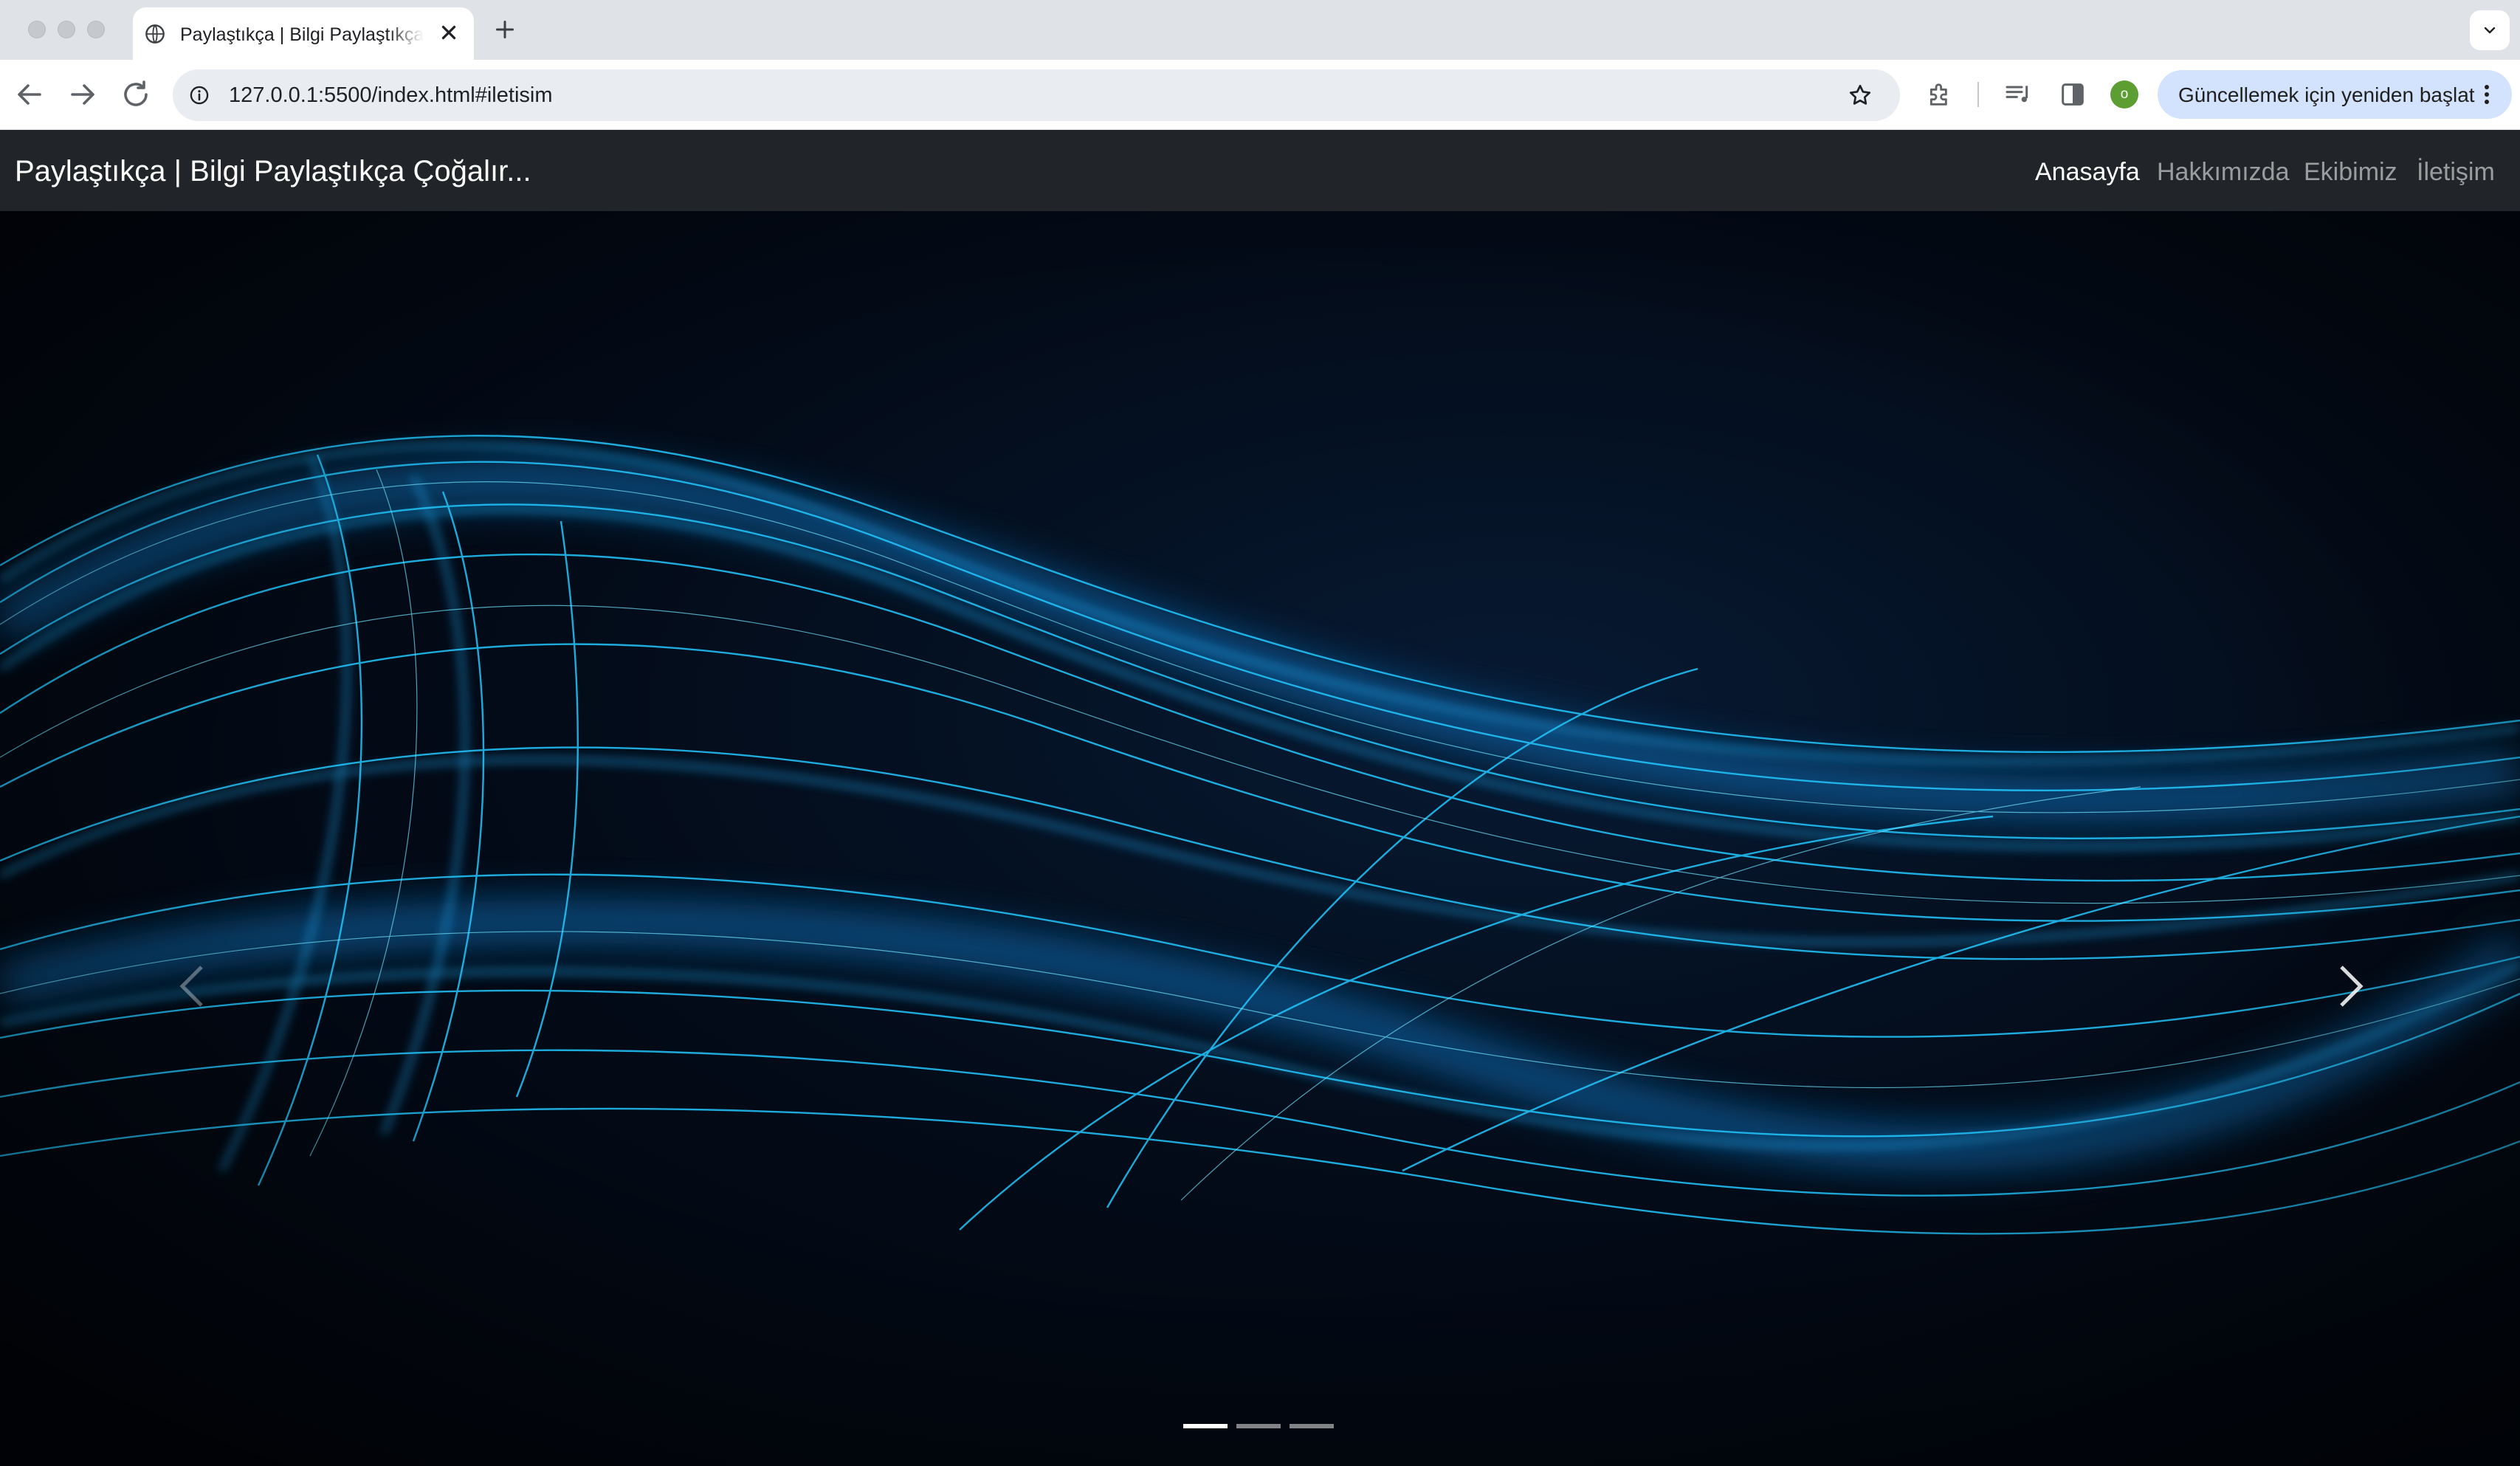 Image resolution: width=2520 pixels, height=1466 pixels. What do you see at coordinates (2350, 172) in the screenshot?
I see `nav-link-ekibimiz: Ekibimiz` at bounding box center [2350, 172].